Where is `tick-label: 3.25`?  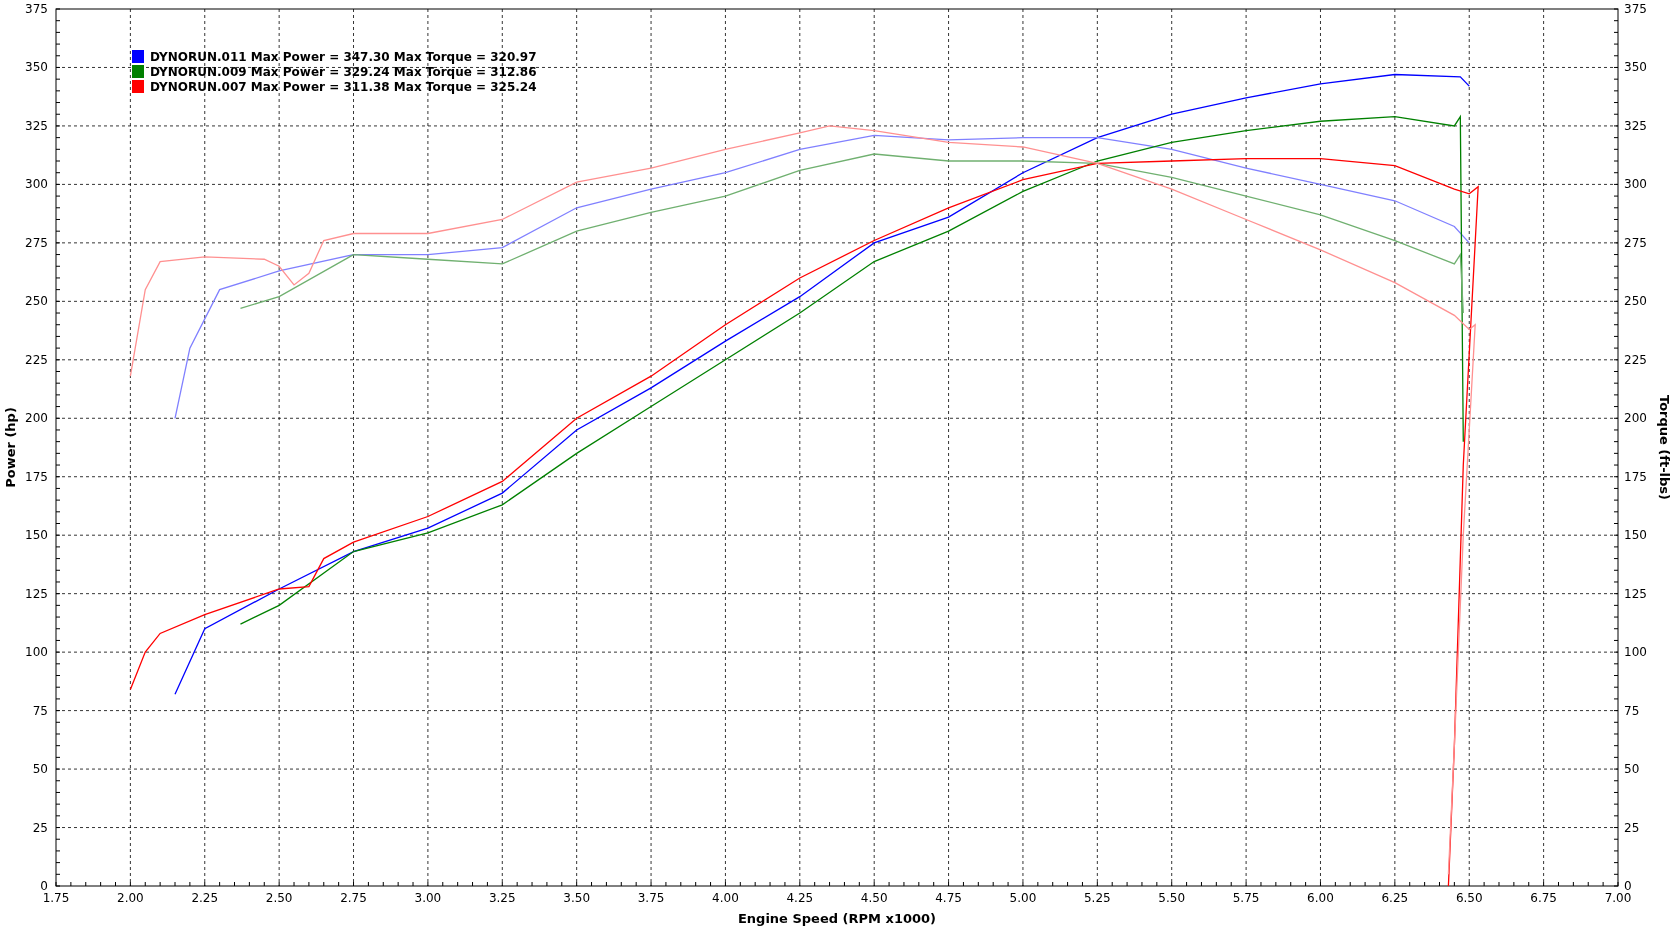 tick-label: 3.25 is located at coordinates (502, 898).